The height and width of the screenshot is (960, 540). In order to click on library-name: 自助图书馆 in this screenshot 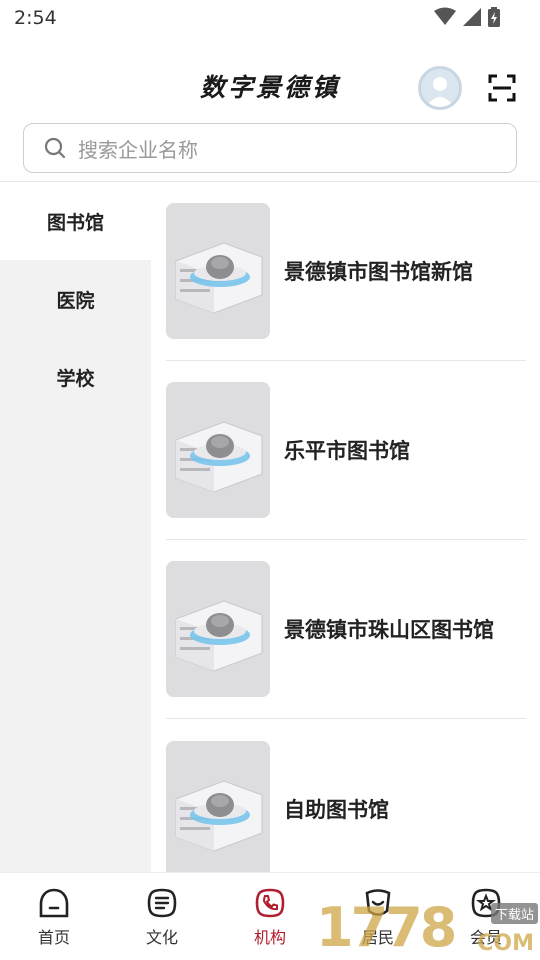, I will do `click(336, 809)`.